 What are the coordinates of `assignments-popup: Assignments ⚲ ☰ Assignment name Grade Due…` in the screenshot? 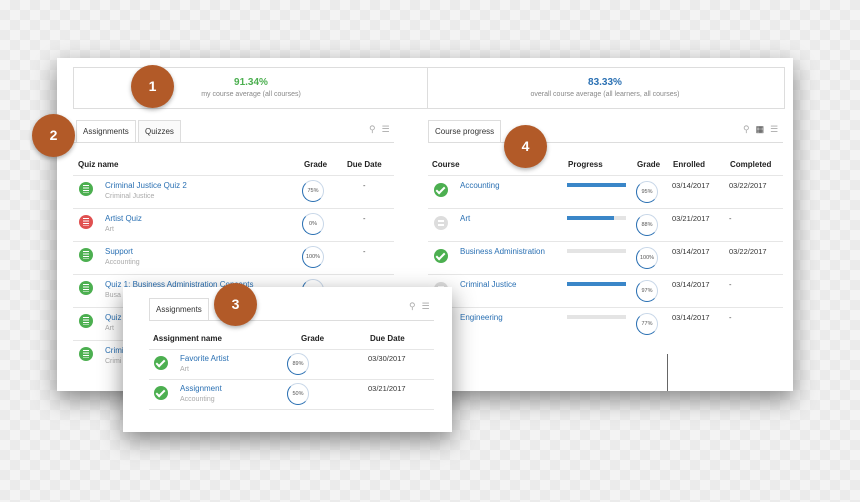 It's located at (287, 359).